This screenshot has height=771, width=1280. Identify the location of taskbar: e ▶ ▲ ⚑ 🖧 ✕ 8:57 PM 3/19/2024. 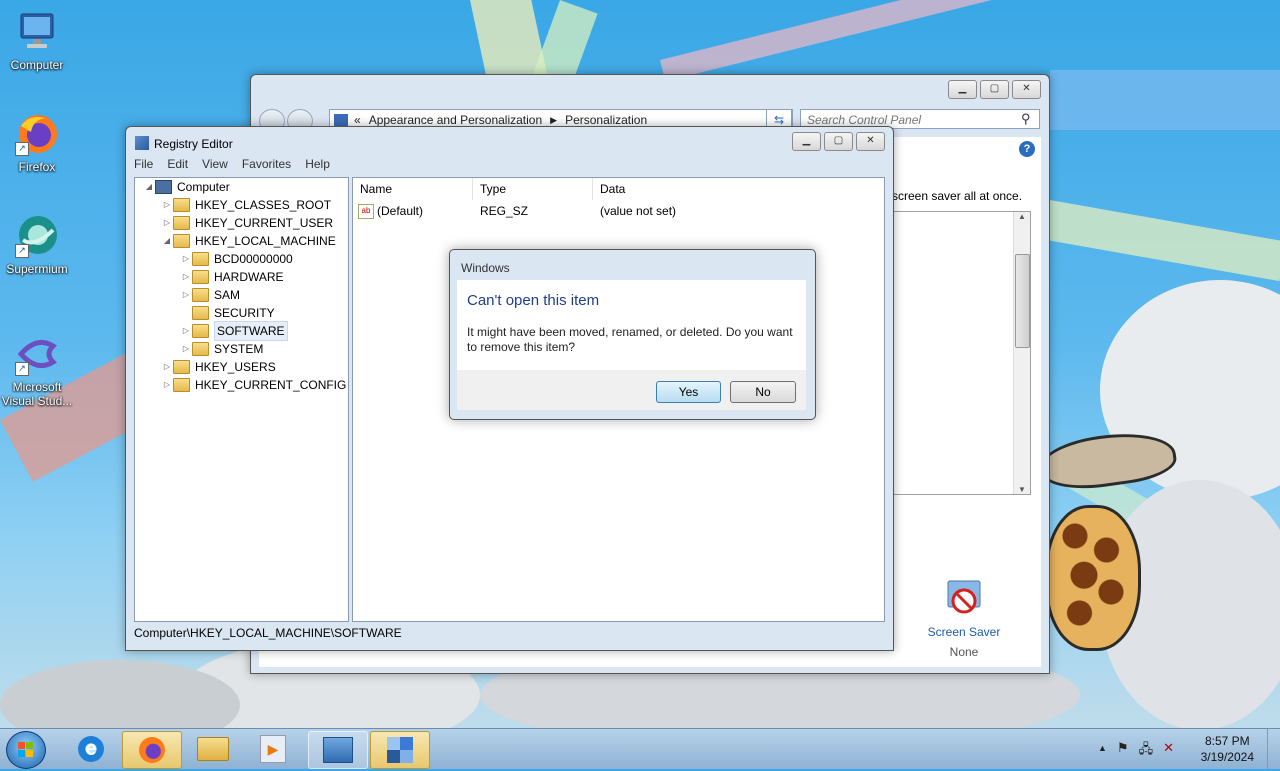
(640, 748).